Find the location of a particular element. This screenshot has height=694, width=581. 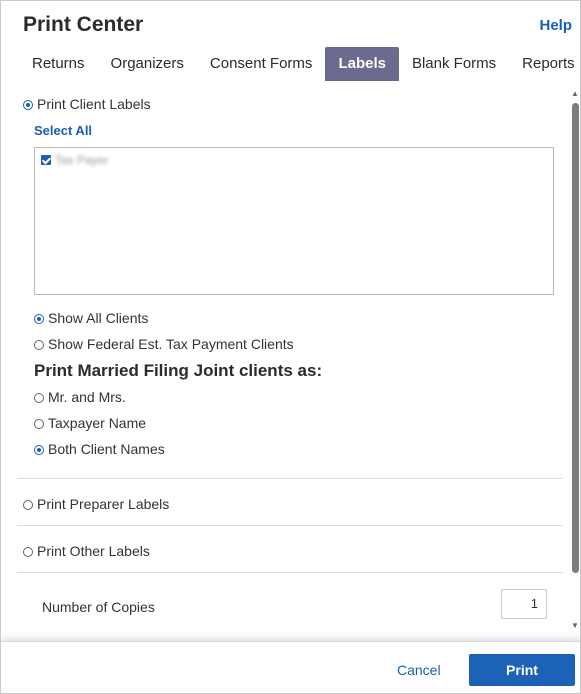

show-federal-est-clients-label: Show Federal Est. Tax Payment Clients is located at coordinates (171, 344).